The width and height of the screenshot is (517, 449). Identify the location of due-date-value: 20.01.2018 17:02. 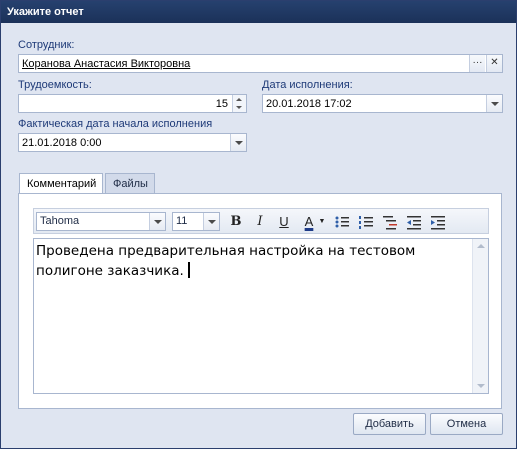
(309, 104).